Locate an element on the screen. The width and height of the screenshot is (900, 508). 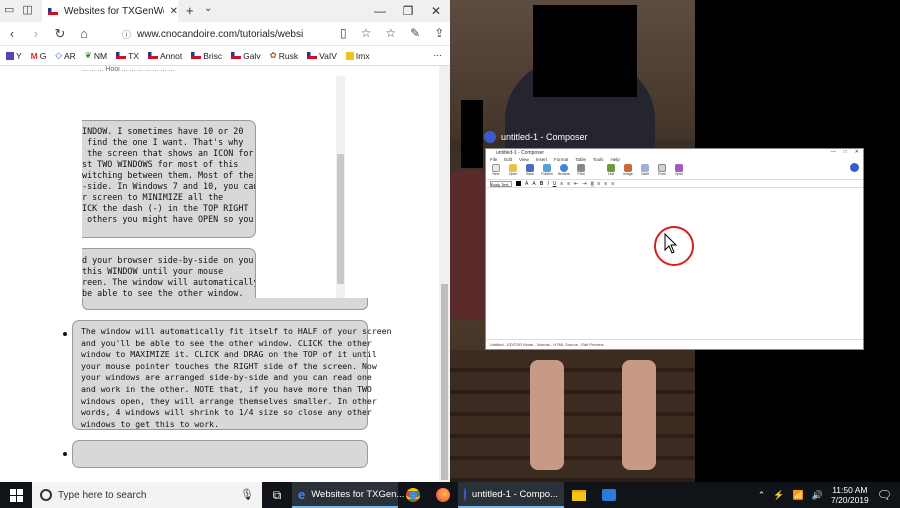
menu-view: View is located at coordinates (524, 159).